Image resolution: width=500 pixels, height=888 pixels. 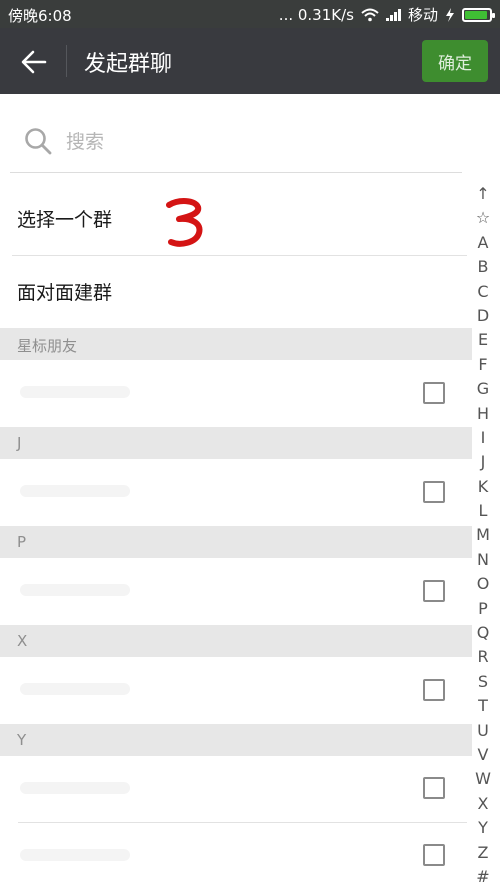 What do you see at coordinates (483, 414) in the screenshot?
I see `index-letter: H` at bounding box center [483, 414].